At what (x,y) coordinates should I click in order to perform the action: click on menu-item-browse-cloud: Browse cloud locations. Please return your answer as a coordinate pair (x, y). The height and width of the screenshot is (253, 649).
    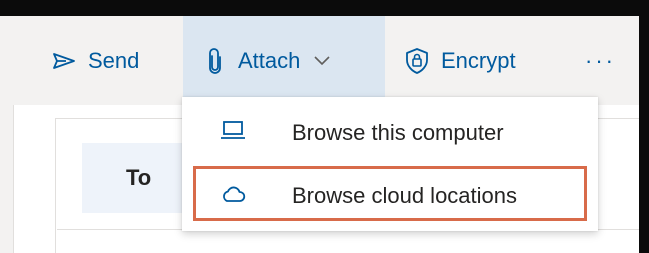
    Looking at the image, I should click on (390, 196).